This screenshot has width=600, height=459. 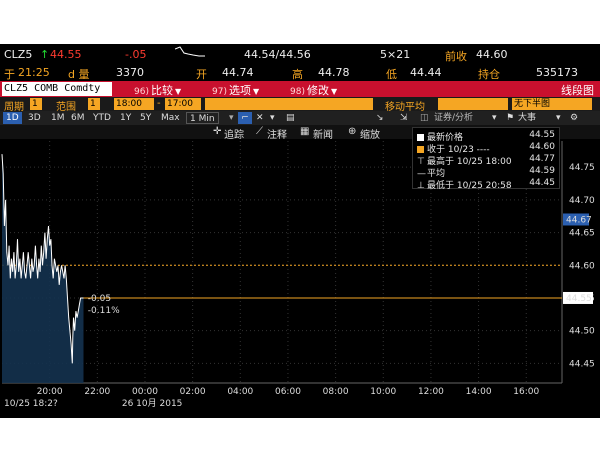 What do you see at coordinates (145, 392) in the screenshot?
I see `x-tick-label: 00:00` at bounding box center [145, 392].